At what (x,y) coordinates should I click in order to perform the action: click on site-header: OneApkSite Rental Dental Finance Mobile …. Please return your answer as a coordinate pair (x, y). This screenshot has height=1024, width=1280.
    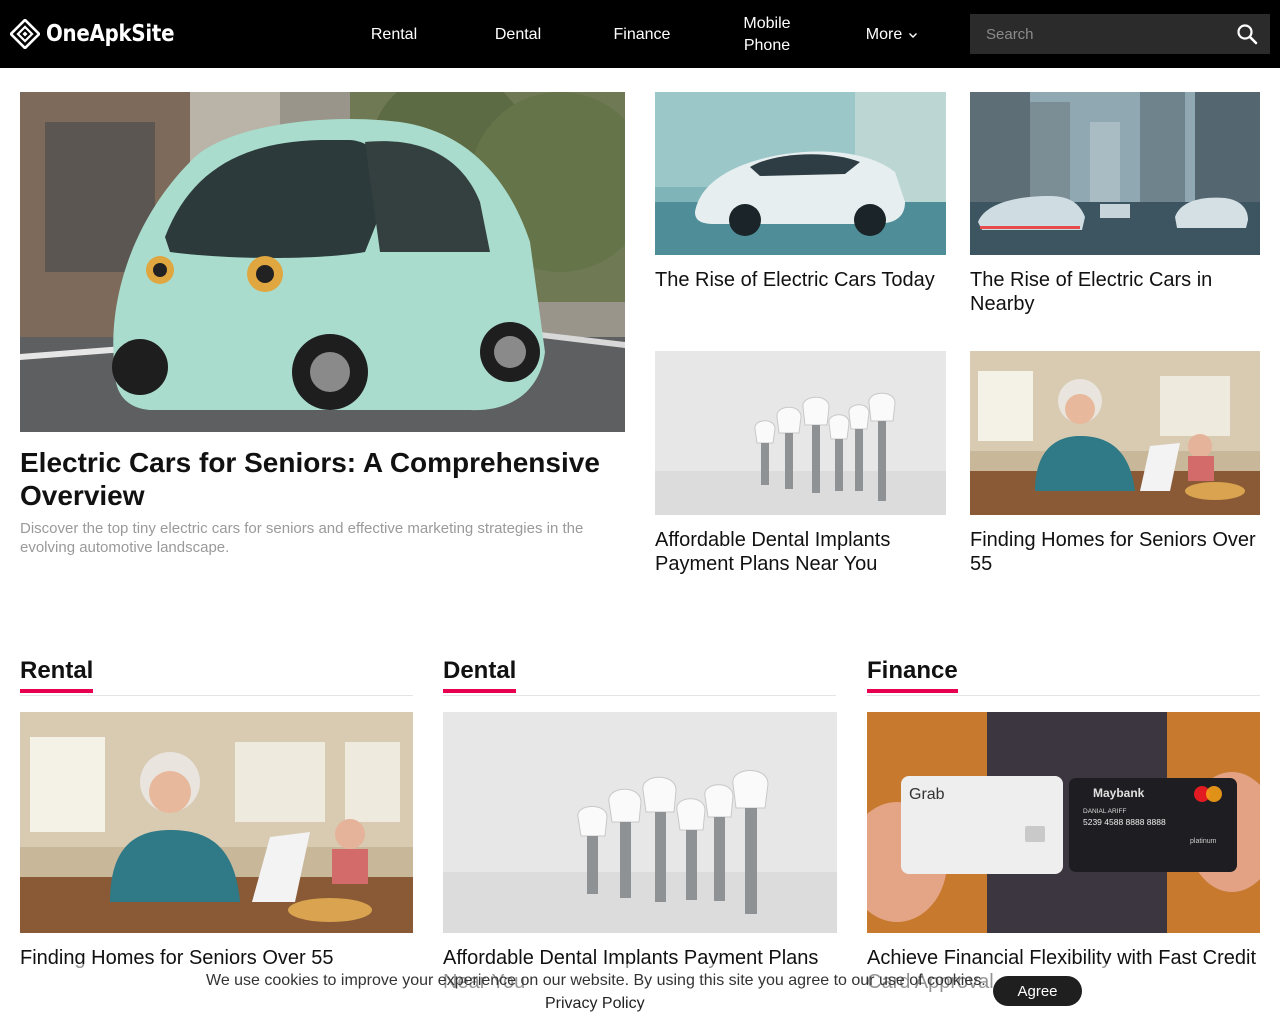
    Looking at the image, I should click on (640, 34).